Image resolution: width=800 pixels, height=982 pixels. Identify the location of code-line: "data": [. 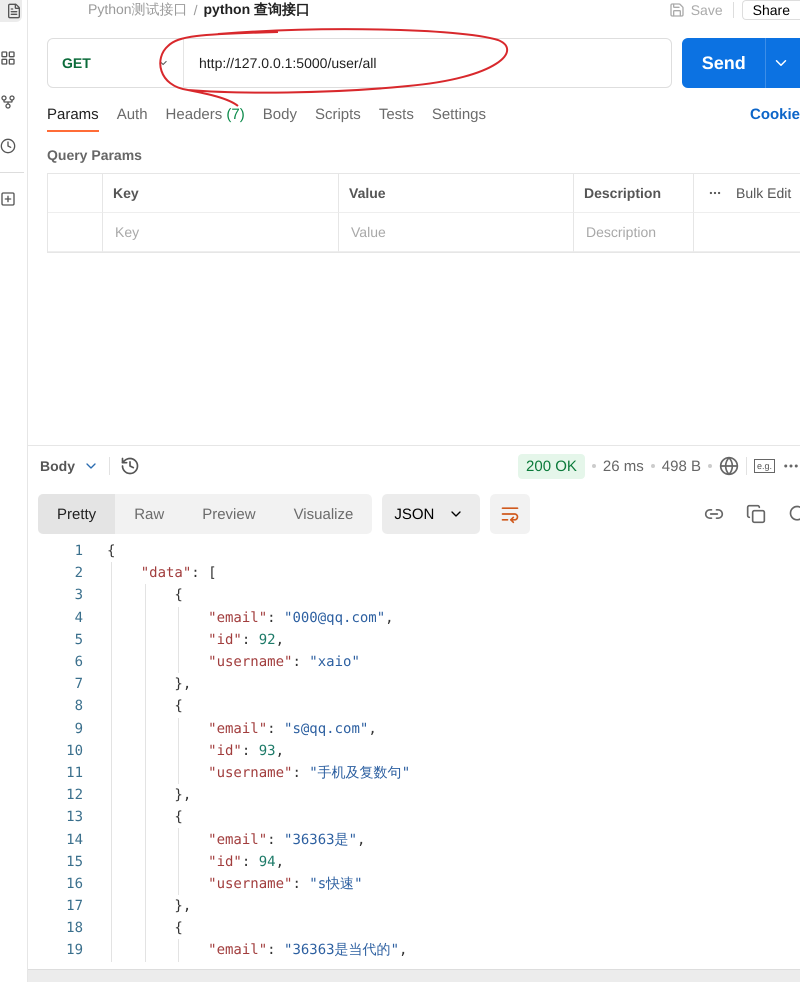
(178, 573).